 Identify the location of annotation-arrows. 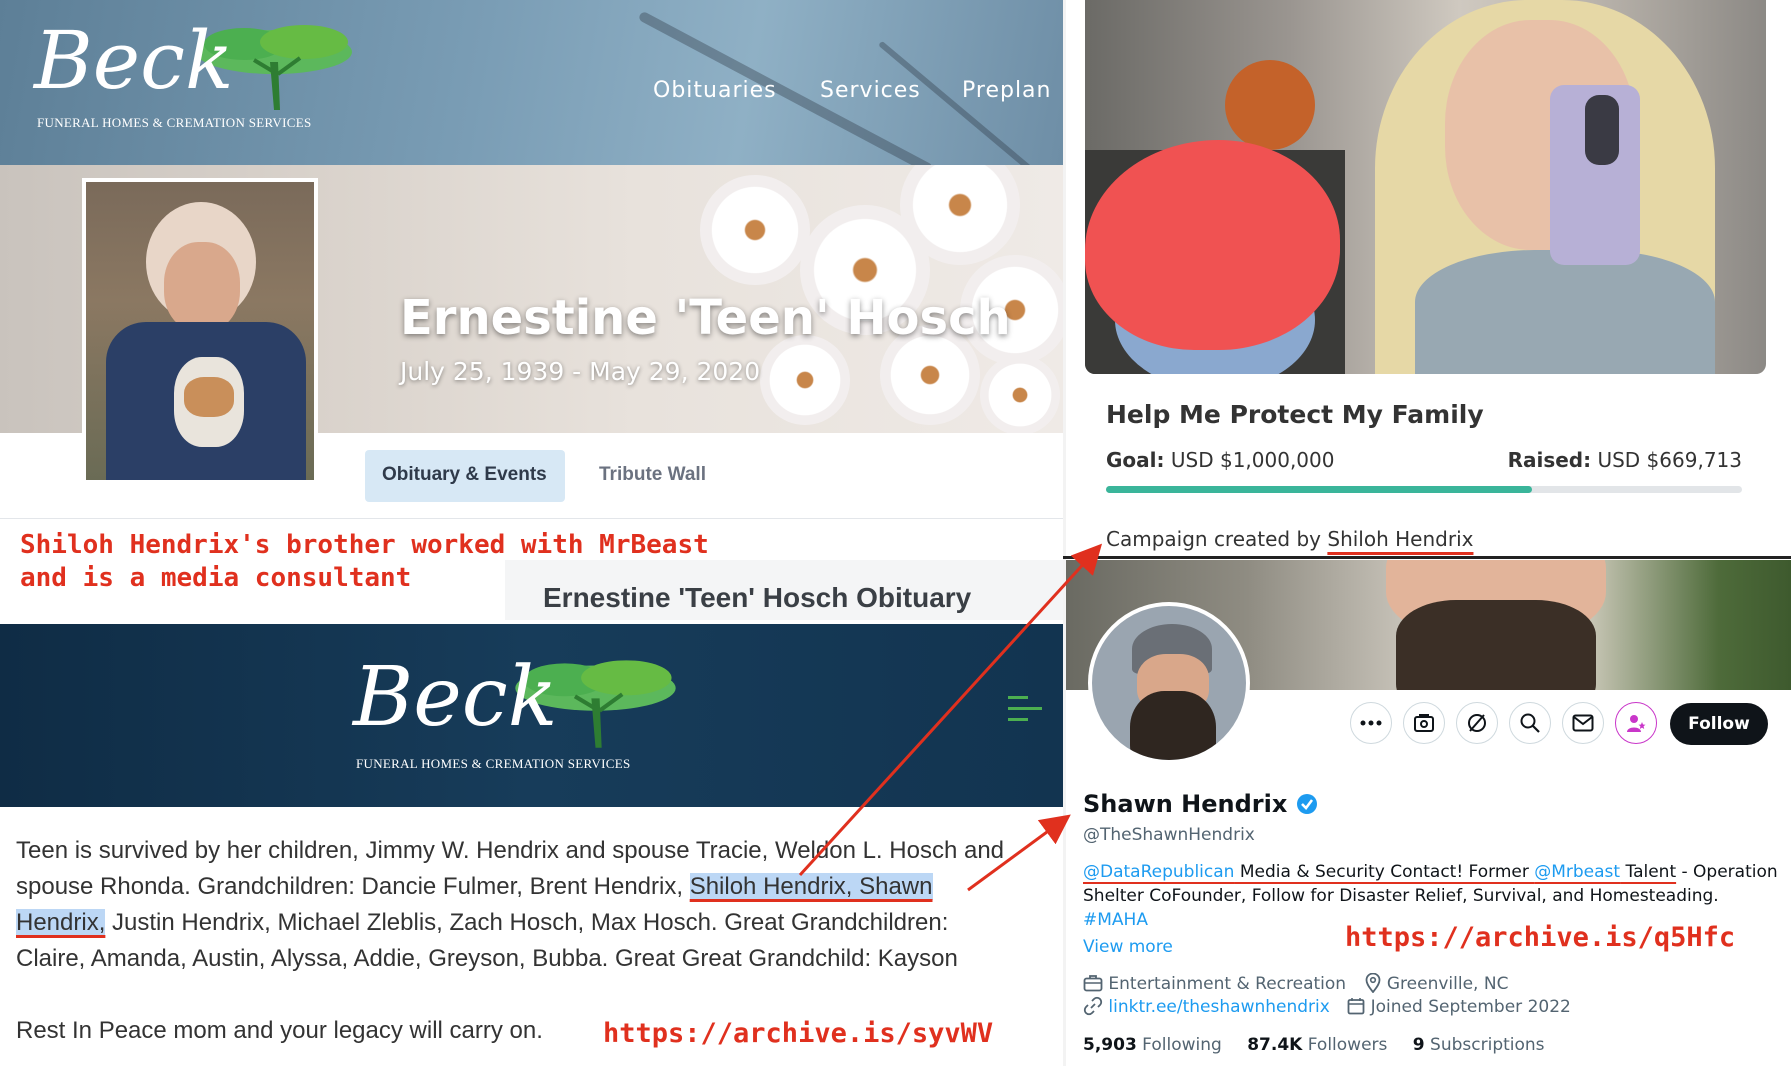
(950, 717).